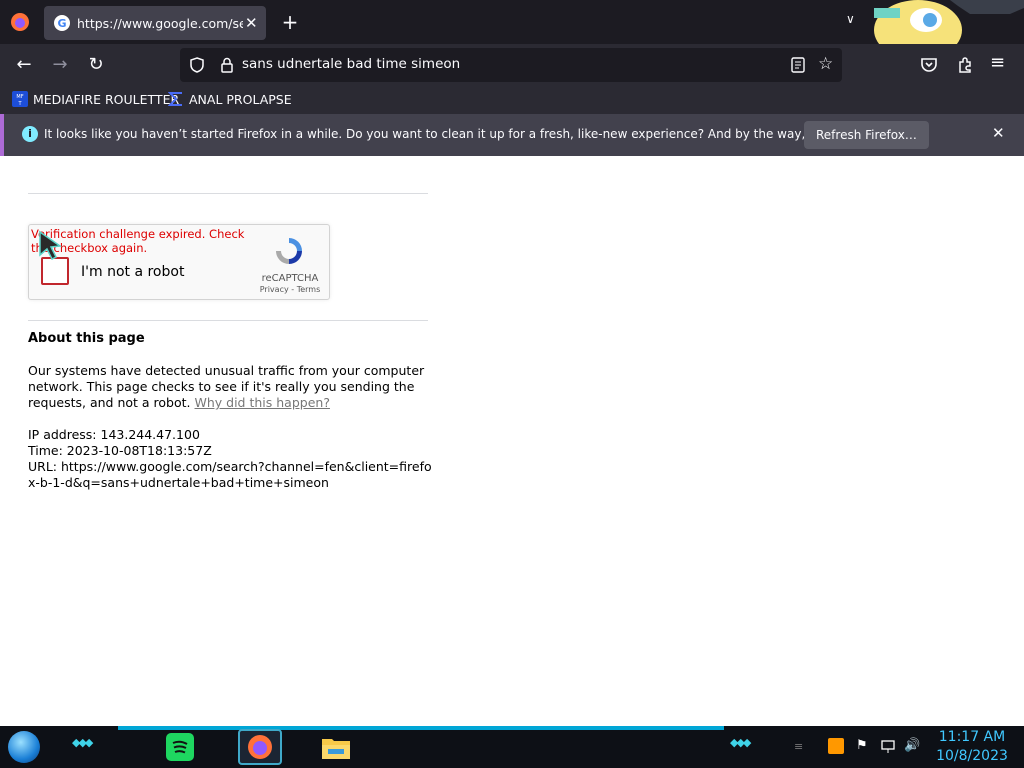 This screenshot has width=1024, height=768. I want to click on sublime-tray-icon, so click(836, 746).